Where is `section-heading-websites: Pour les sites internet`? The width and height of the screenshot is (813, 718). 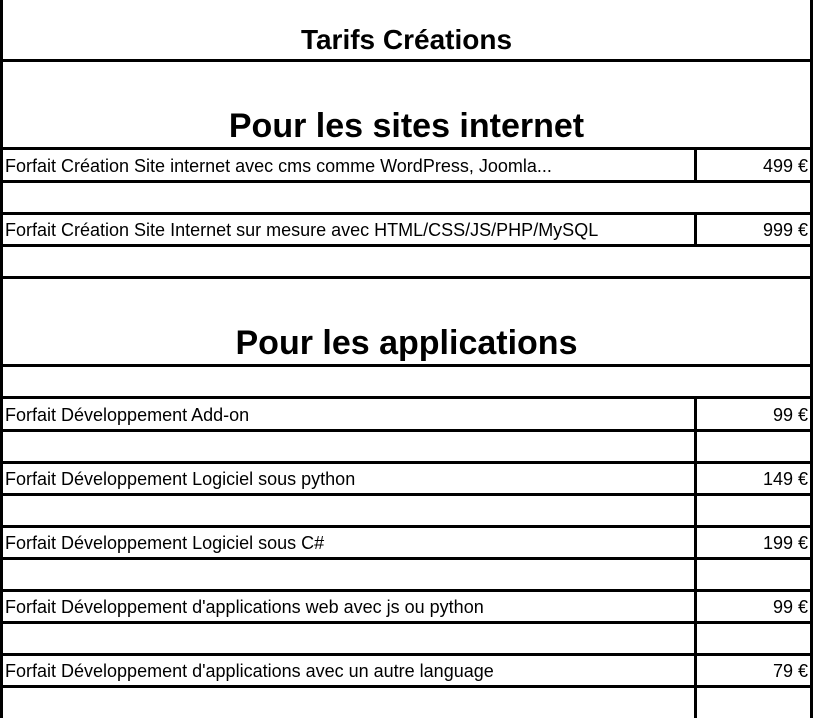 section-heading-websites: Pour les sites internet is located at coordinates (406, 126).